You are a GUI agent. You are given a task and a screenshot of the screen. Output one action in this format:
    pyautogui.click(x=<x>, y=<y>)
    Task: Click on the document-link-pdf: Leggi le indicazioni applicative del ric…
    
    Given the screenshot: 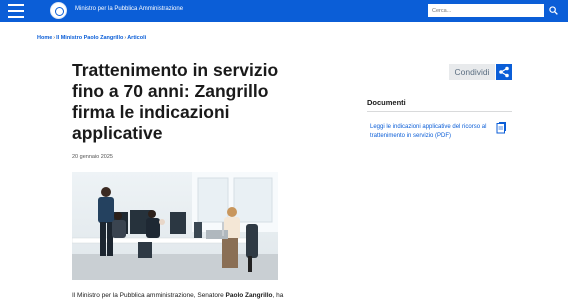 What is the action you would take?
    pyautogui.click(x=431, y=132)
    